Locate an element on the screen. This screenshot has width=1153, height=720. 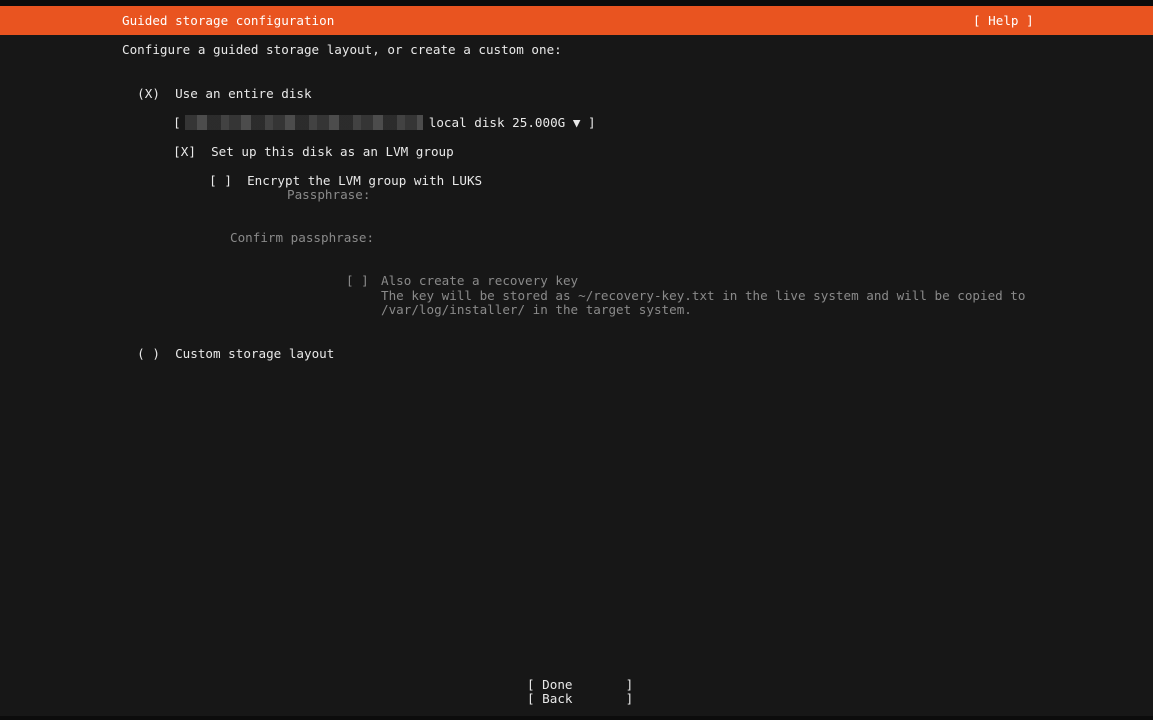
lvm-label: Set up this disk as an LVM group is located at coordinates (332, 151).